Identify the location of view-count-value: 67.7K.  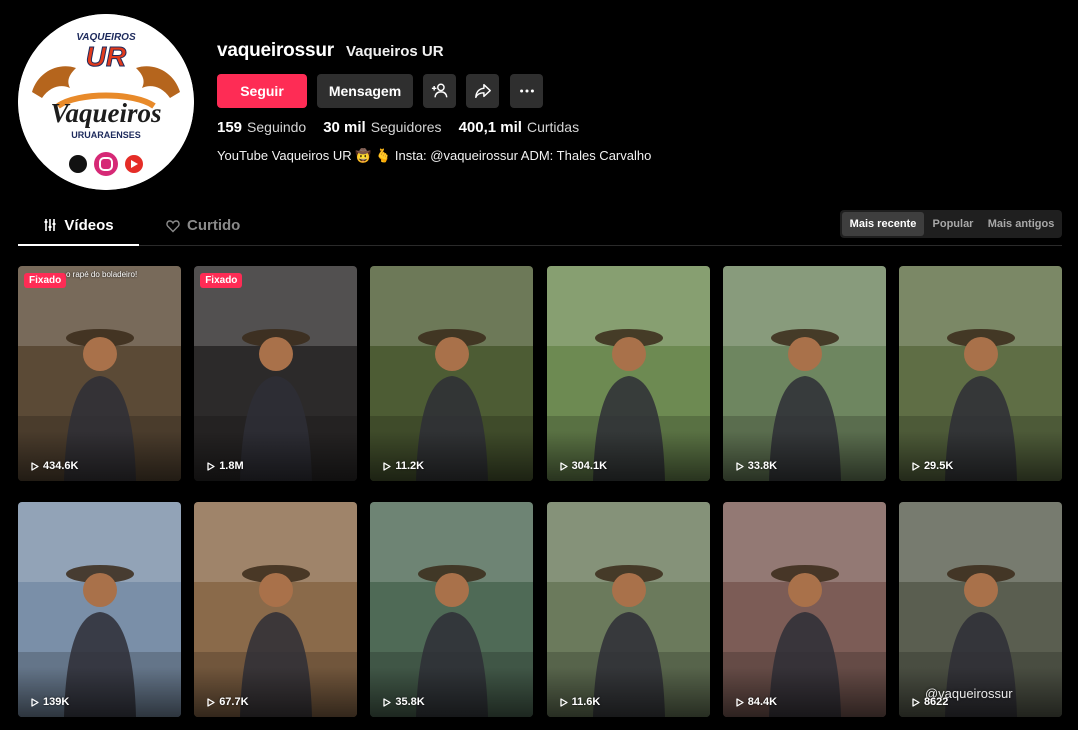
(234, 702).